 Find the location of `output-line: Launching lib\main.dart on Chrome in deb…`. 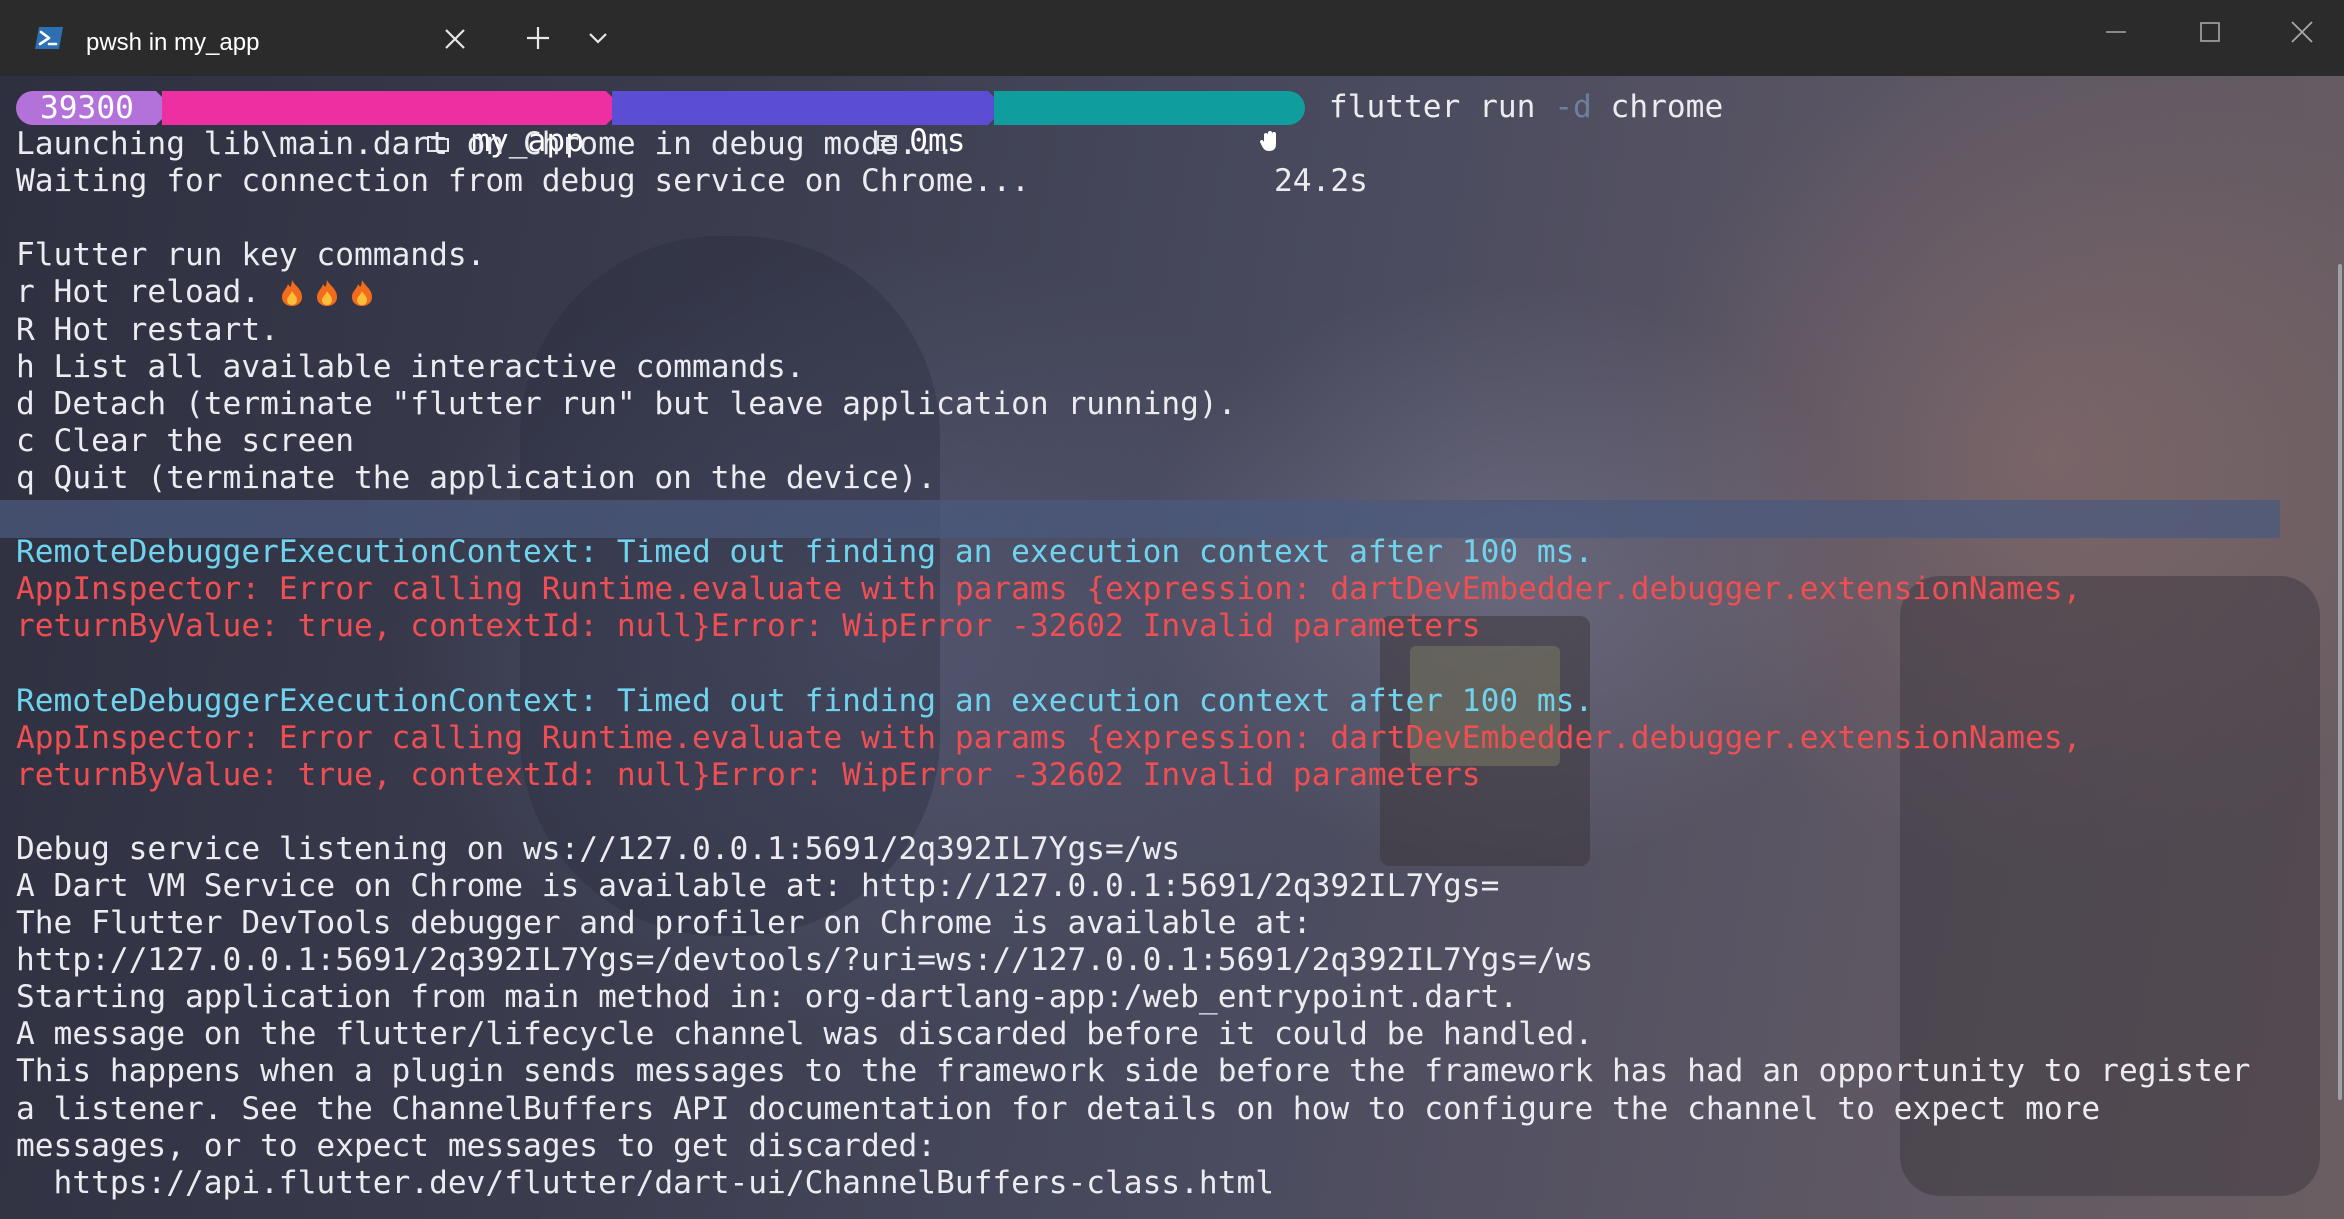

output-line: Launching lib\main.dart on Chrome in deb… is located at coordinates (485, 144).